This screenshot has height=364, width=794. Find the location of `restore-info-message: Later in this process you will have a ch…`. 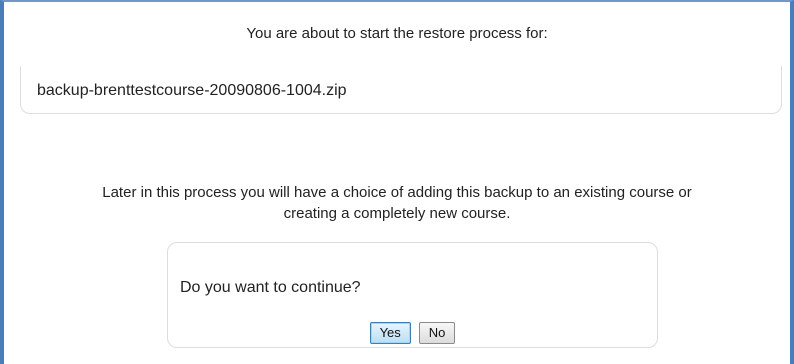

restore-info-message: Later in this process you will have a ch… is located at coordinates (397, 203).